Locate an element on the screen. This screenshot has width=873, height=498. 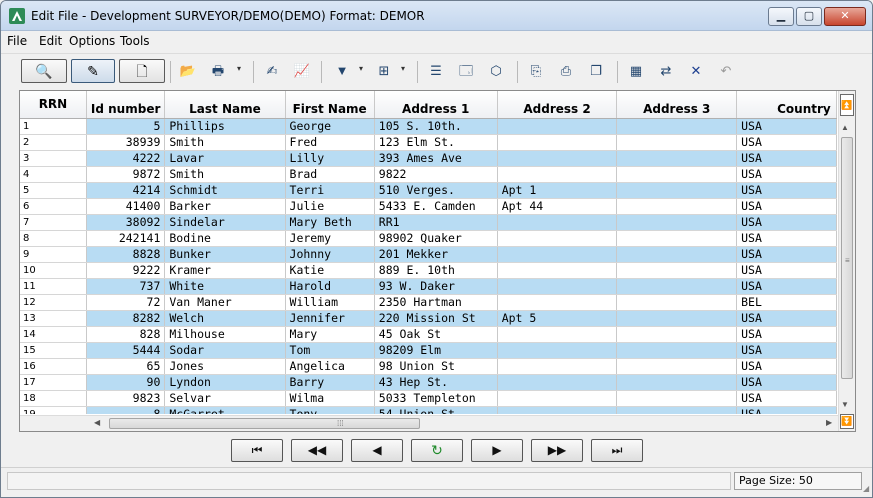
table-row: 11 737 White Harold 93 W. Daker USA is located at coordinates (428, 286).